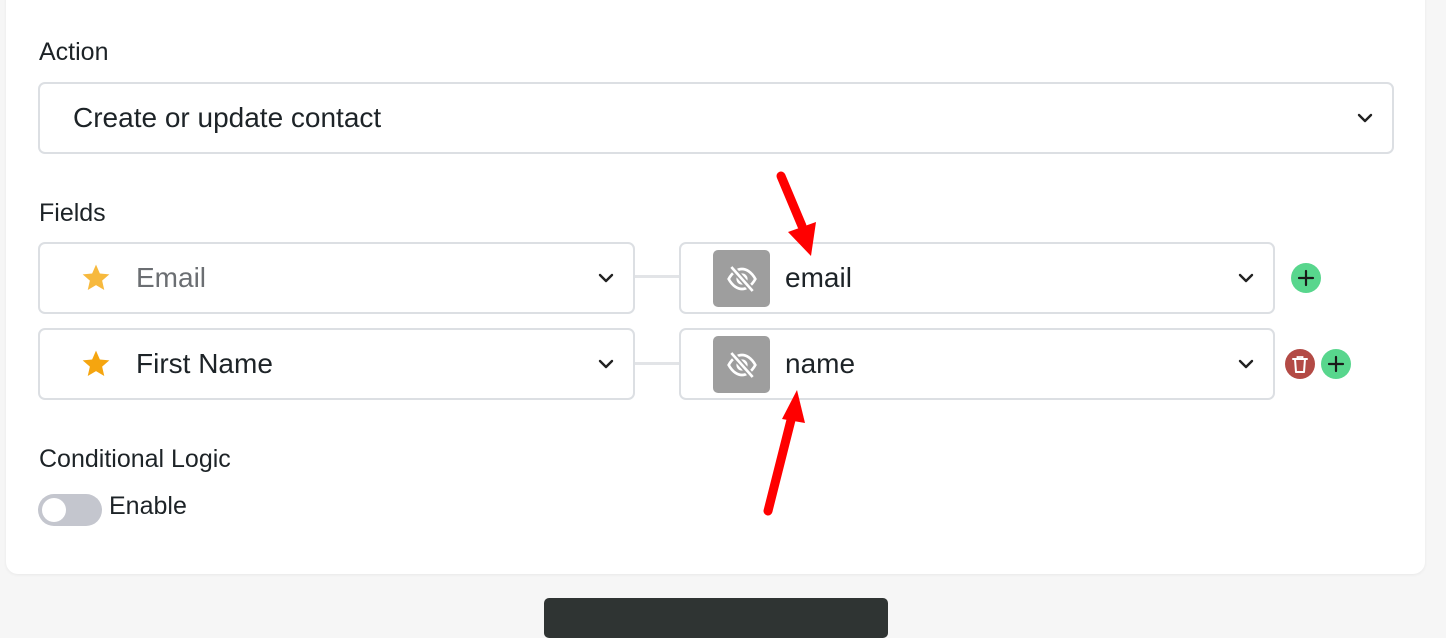 Image resolution: width=1446 pixels, height=638 pixels. Describe the element at coordinates (72, 213) in the screenshot. I see `fields-label: Fields` at that location.